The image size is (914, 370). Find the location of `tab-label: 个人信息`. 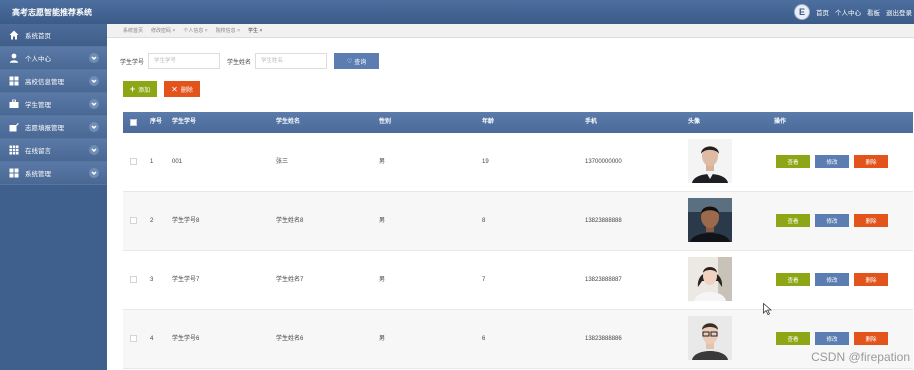

tab-label: 个人信息 is located at coordinates (193, 31).